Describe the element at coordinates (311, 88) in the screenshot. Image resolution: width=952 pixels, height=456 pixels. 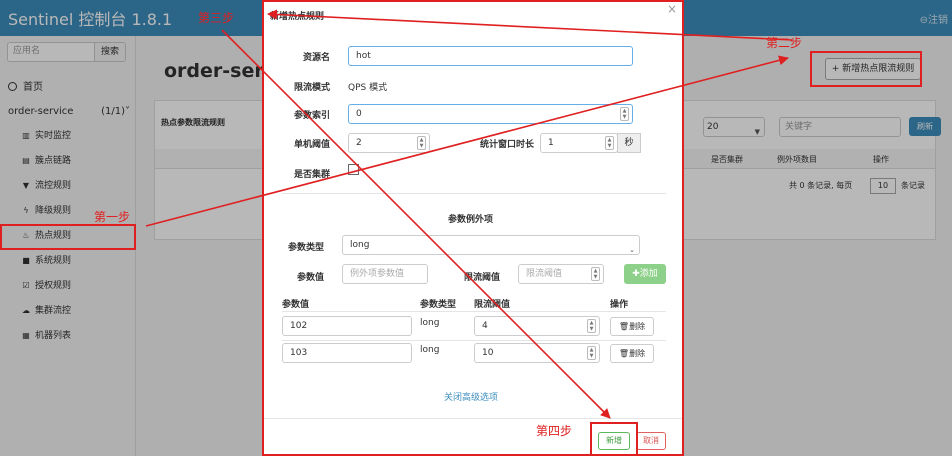
I see `mode-label: 限流模式` at that location.